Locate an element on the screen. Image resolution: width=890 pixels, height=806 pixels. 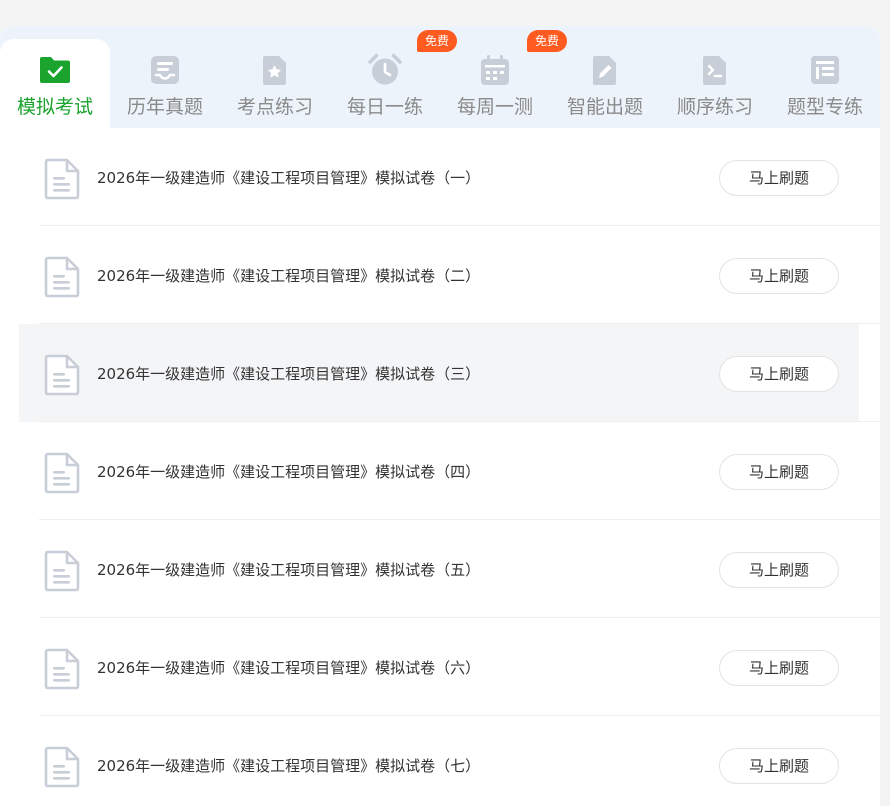
folder-check-icon is located at coordinates (55, 70).